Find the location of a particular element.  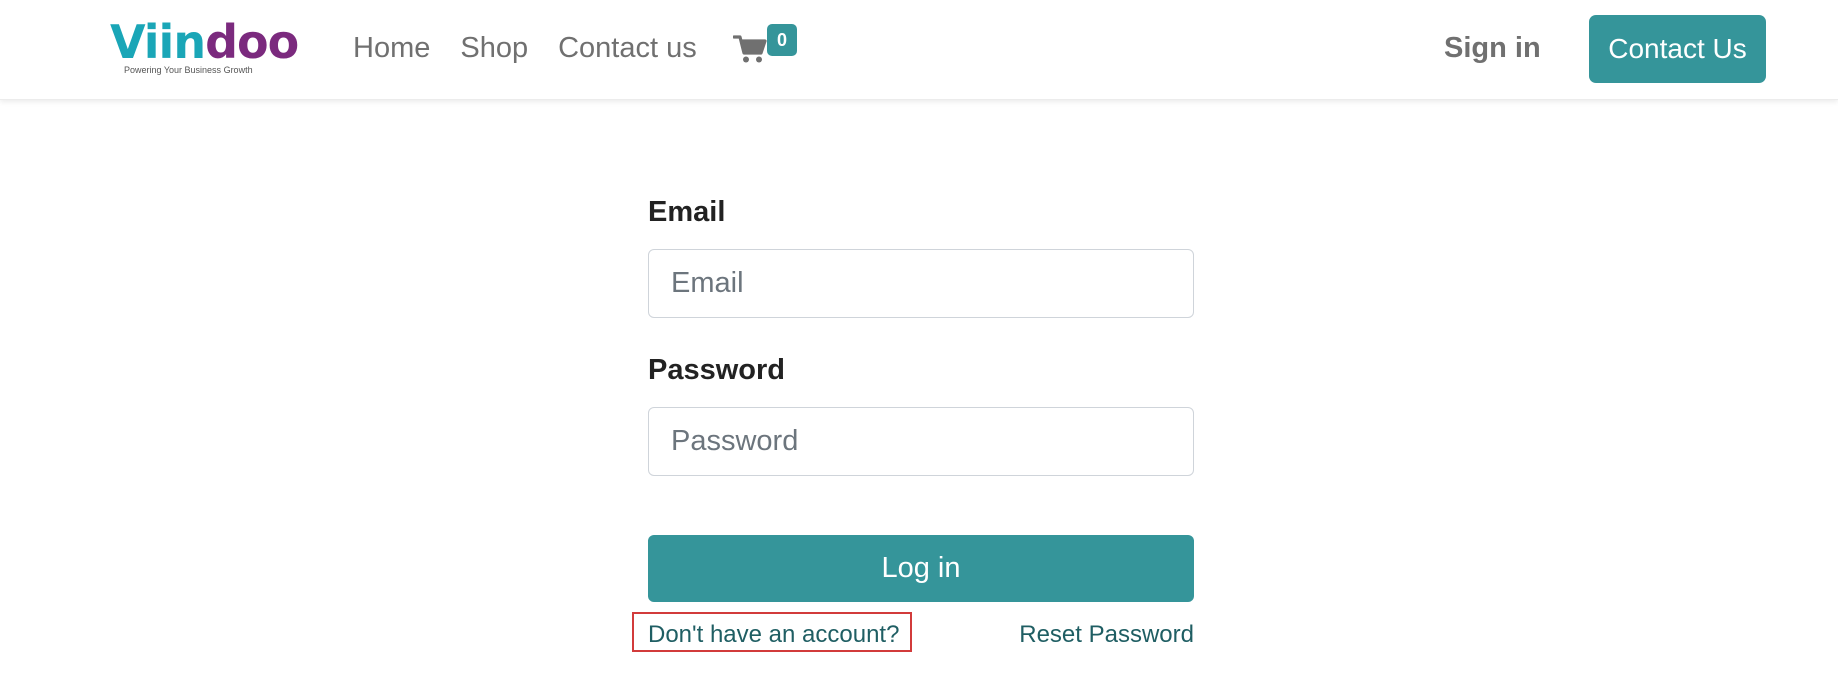

nav-link-home: Home is located at coordinates (391, 48).